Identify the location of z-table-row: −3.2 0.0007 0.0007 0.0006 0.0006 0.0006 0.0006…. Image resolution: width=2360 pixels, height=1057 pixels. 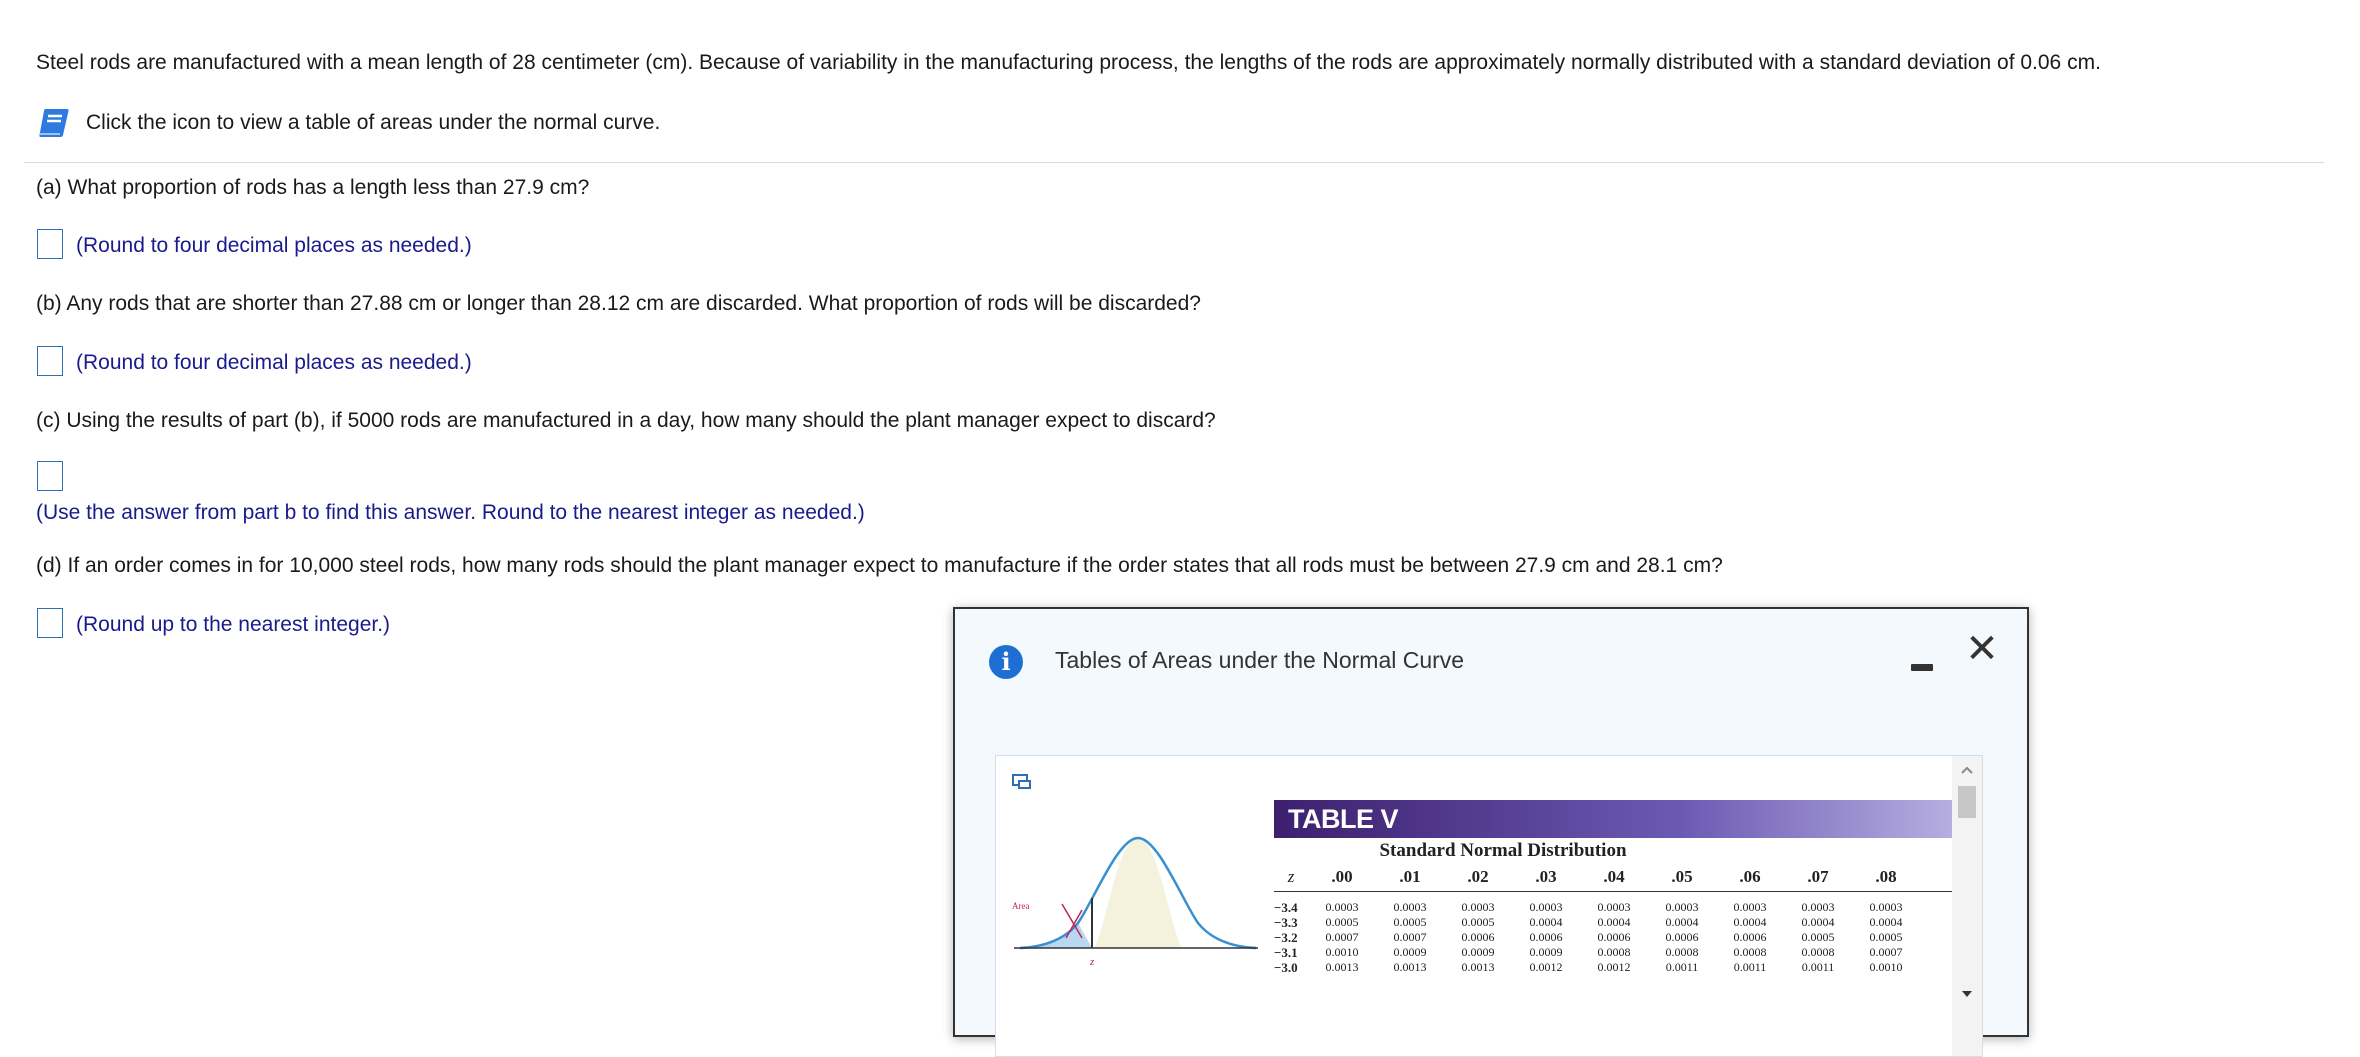
(1597, 937).